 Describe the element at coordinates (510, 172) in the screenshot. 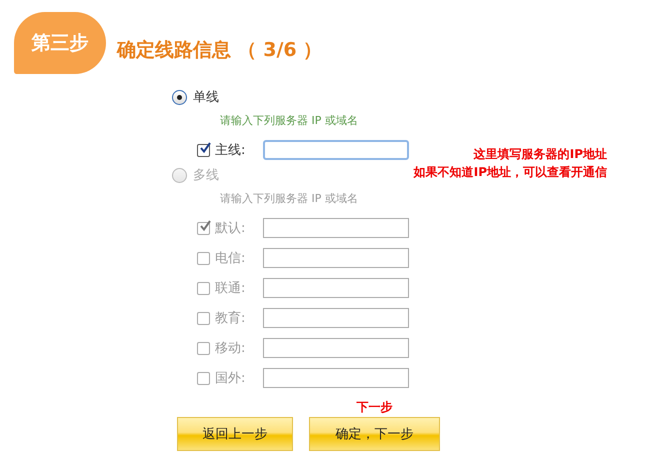

I see `annotation-text: 如果不知道IP地址，可以查看开通信` at that location.